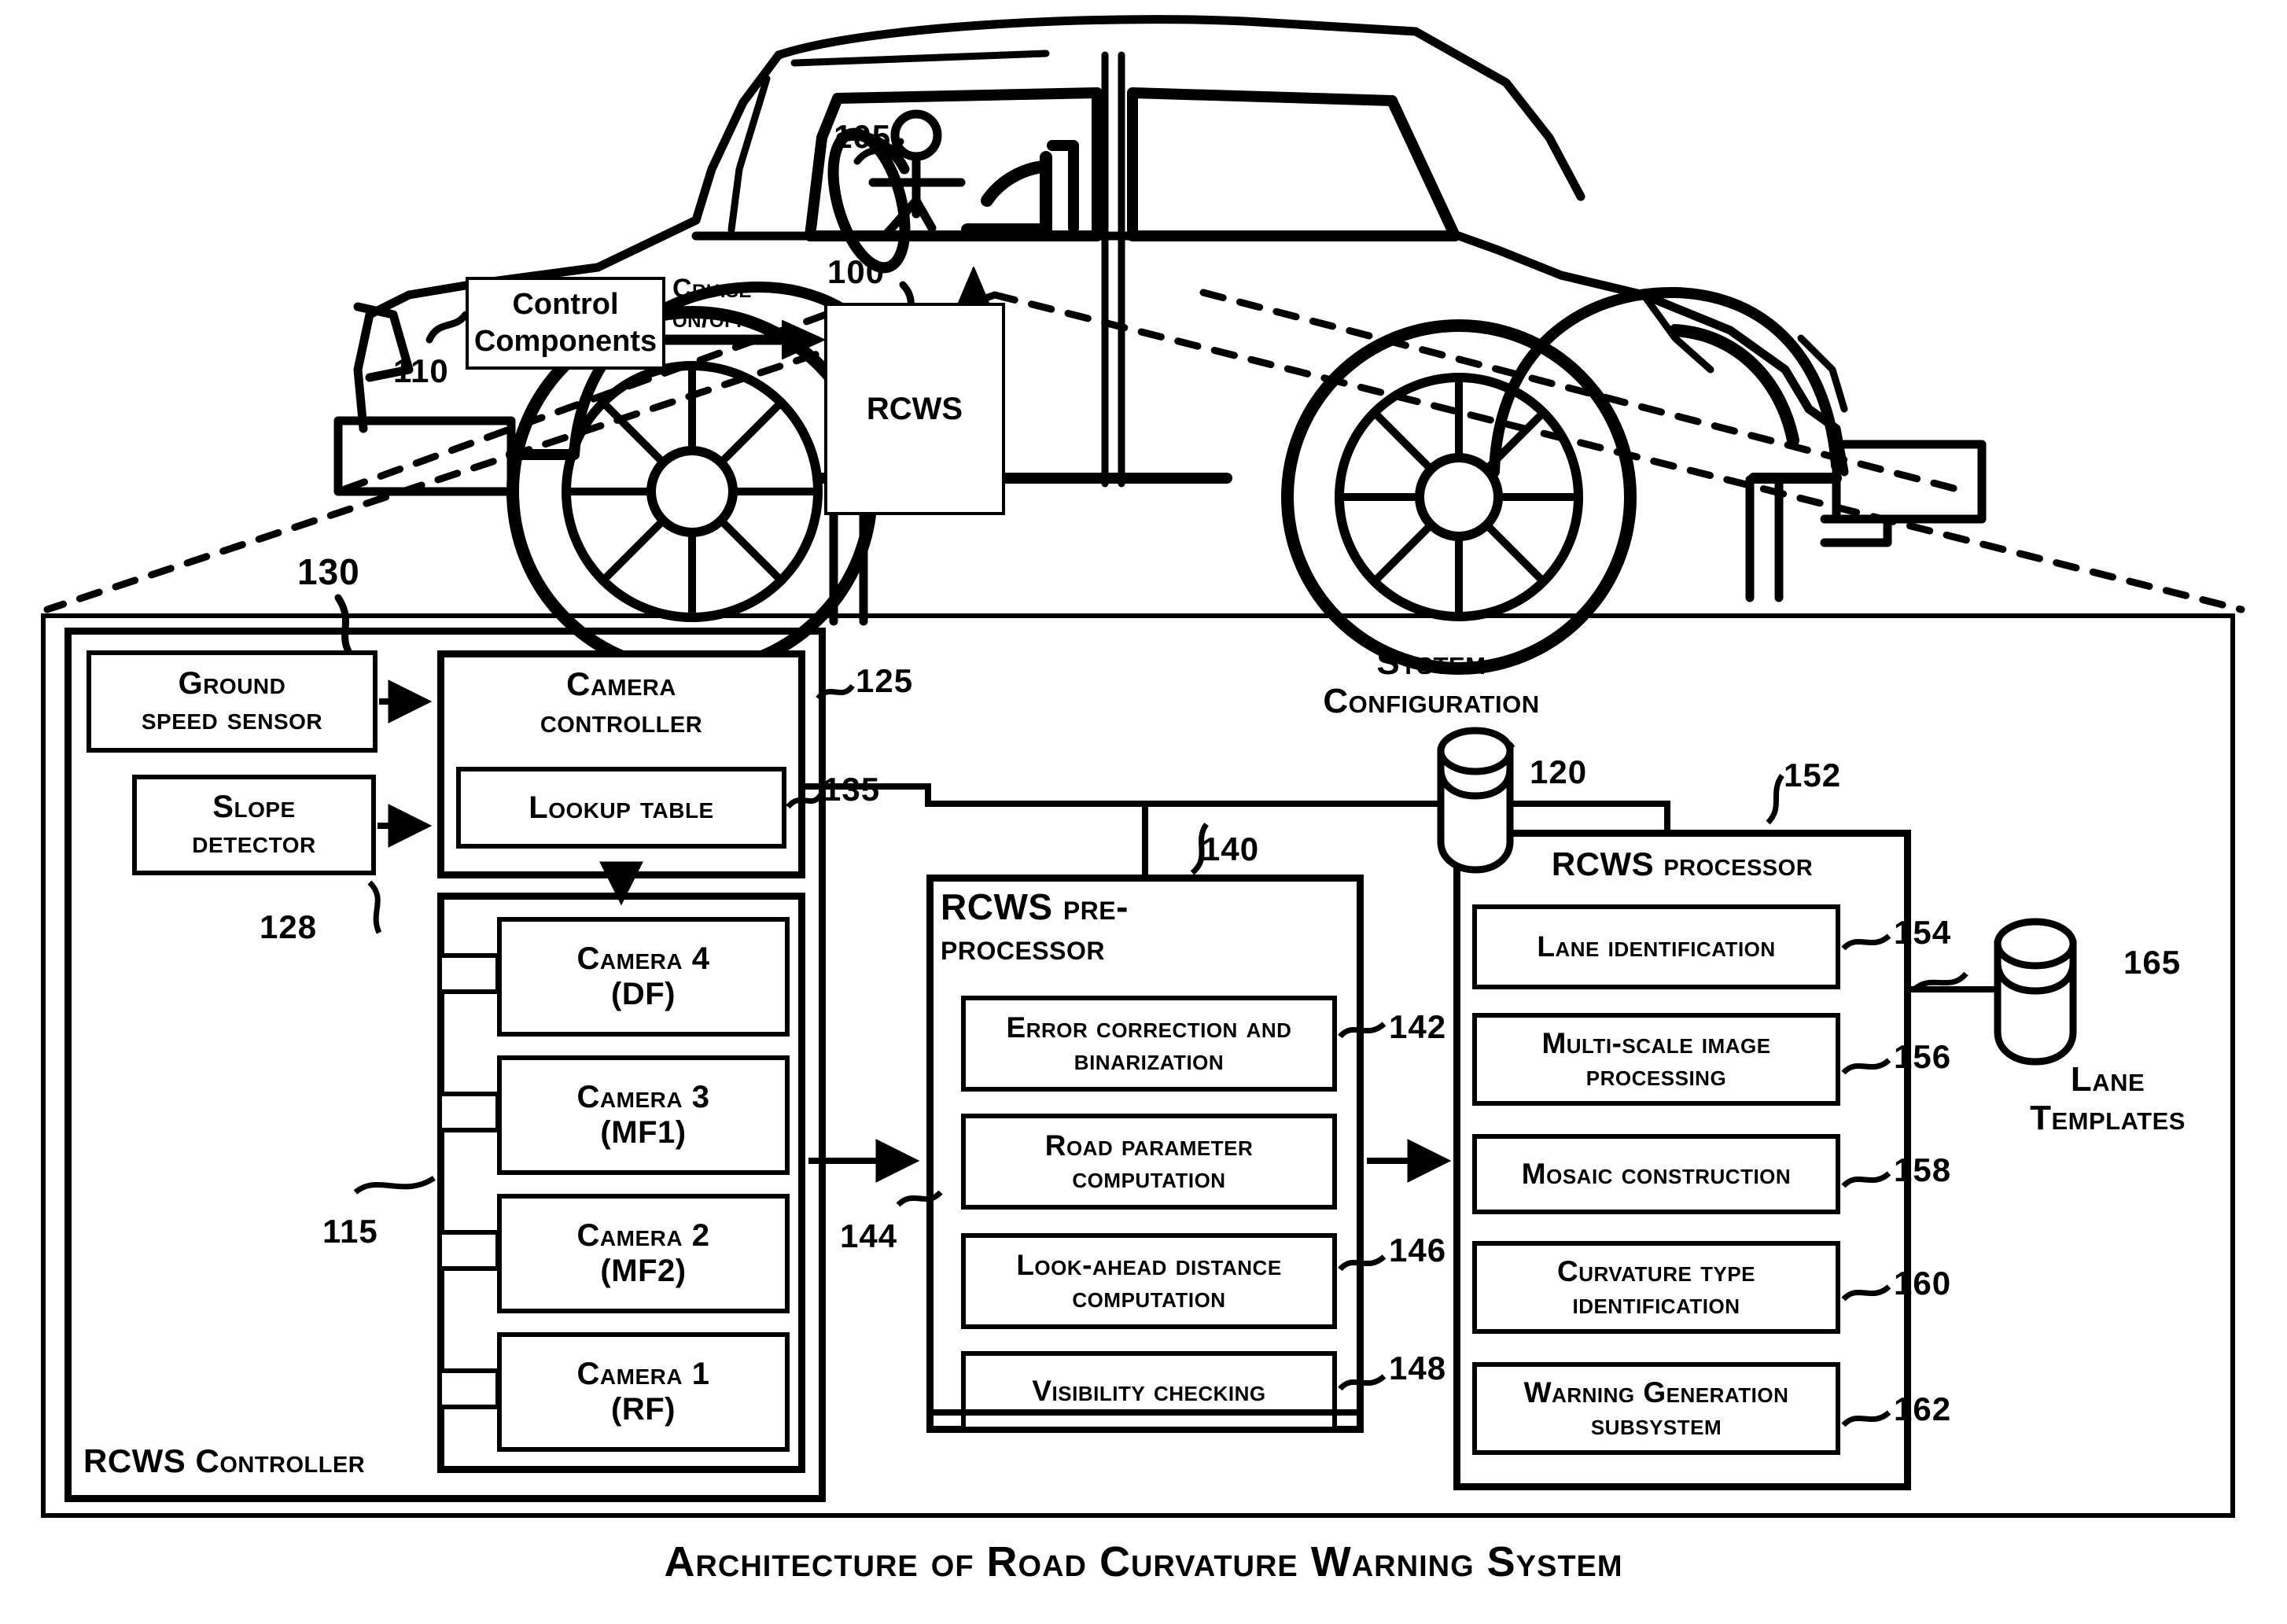 This screenshot has height=1624, width=2287. I want to click on lane-templates-db, so click(2036, 992).